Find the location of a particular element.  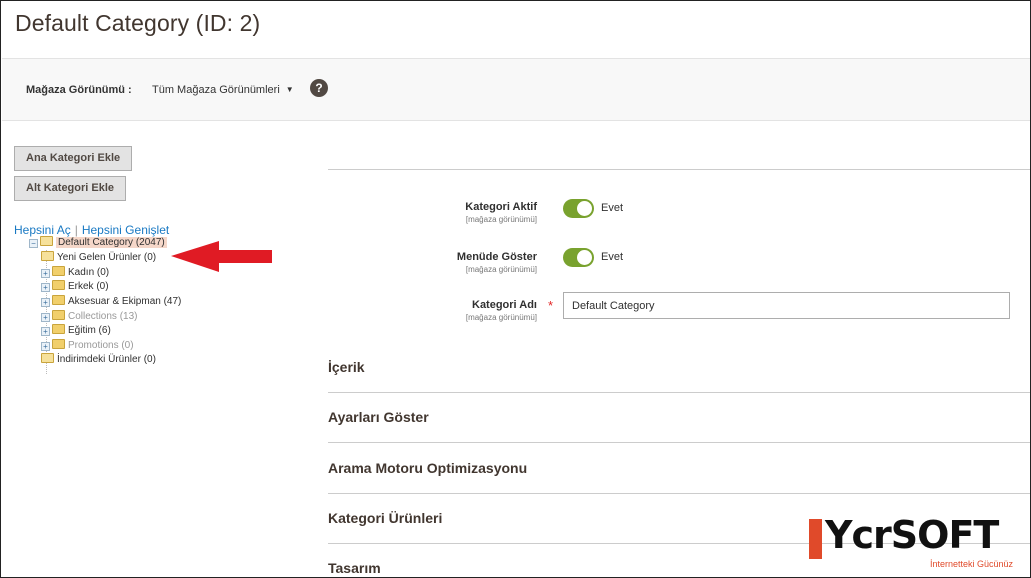

collapse-all-link: Hepsini Aç is located at coordinates (42, 230).